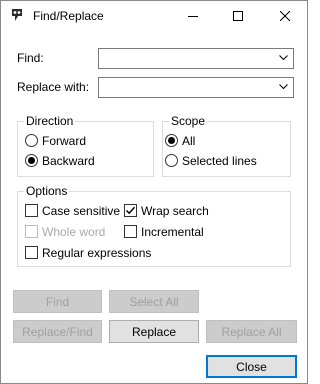 This screenshot has height=384, width=320. I want to click on app-logo-icon, so click(17, 15).